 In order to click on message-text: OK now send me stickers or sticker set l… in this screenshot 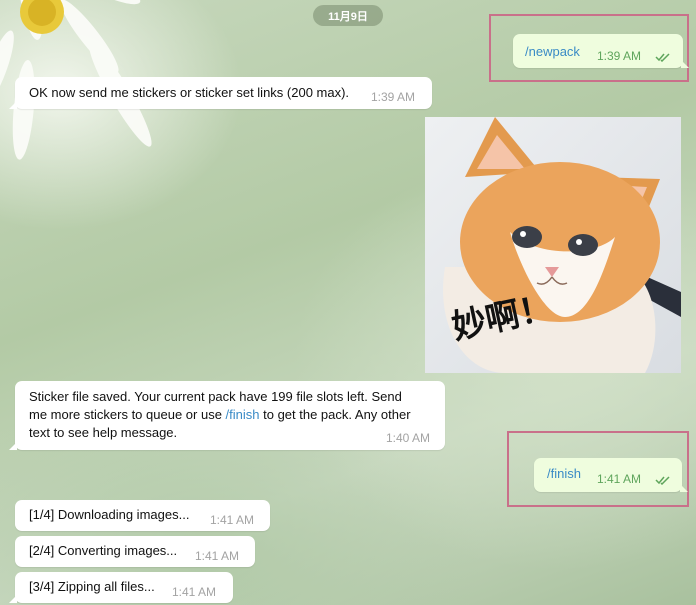, I will do `click(189, 92)`.